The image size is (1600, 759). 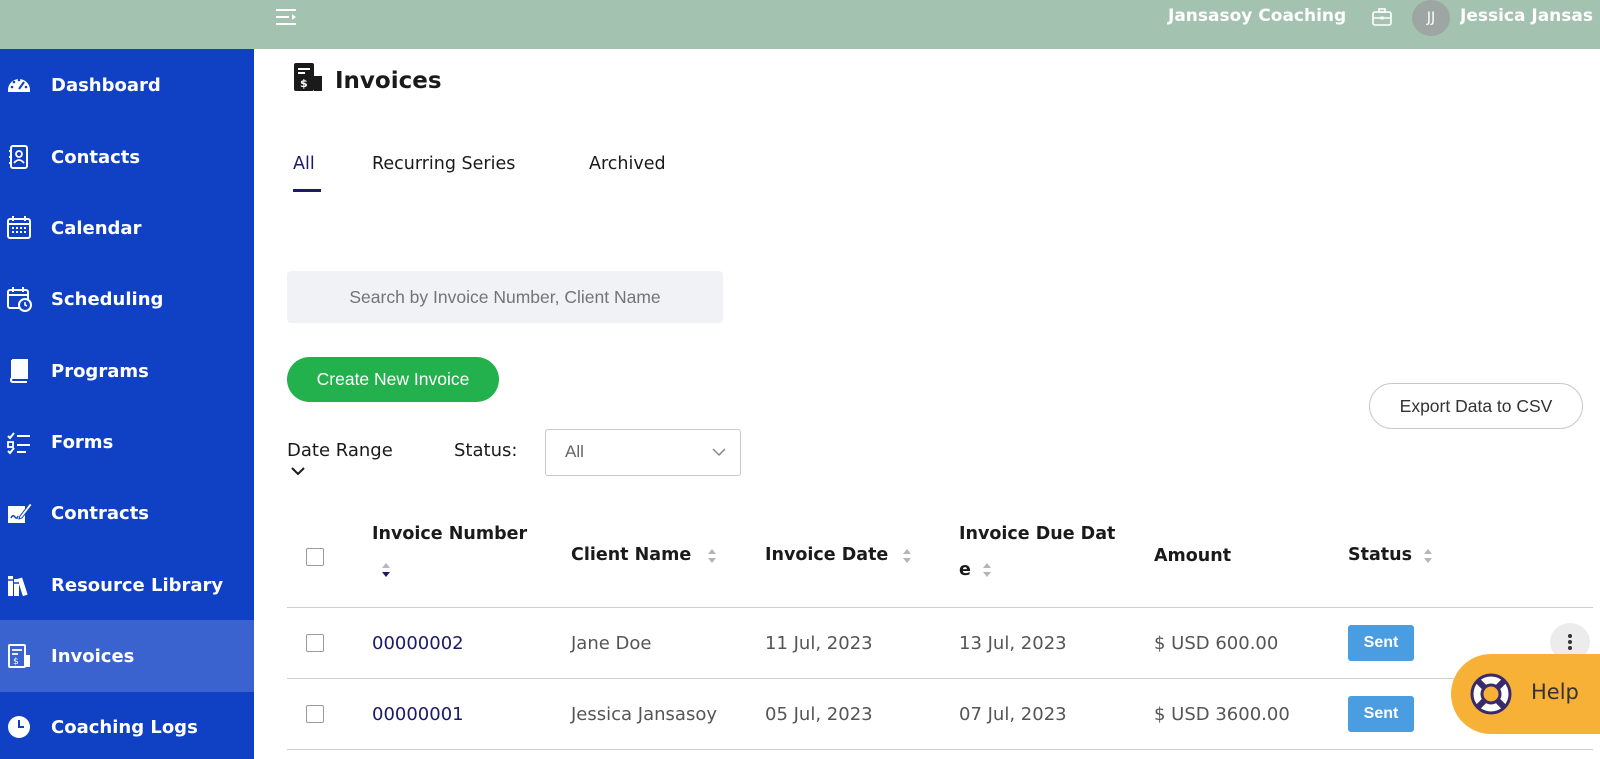 What do you see at coordinates (19, 727) in the screenshot?
I see `clock-icon` at bounding box center [19, 727].